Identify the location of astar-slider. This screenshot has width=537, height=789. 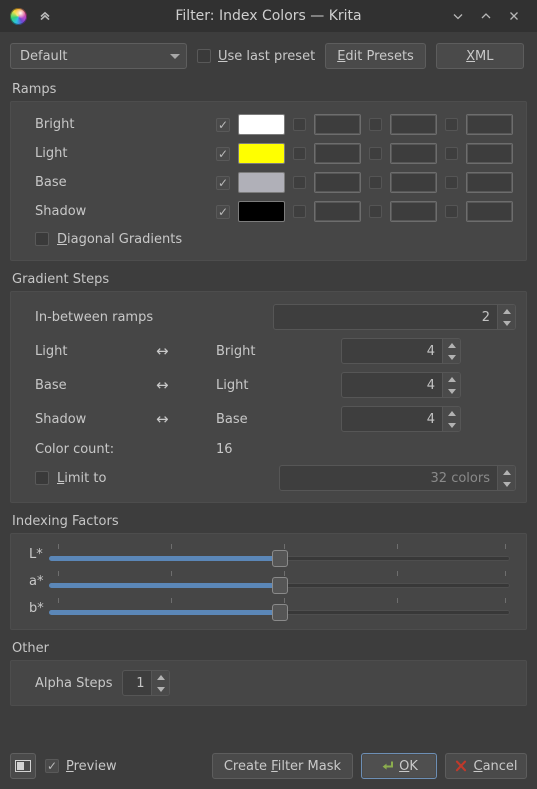
(279, 582).